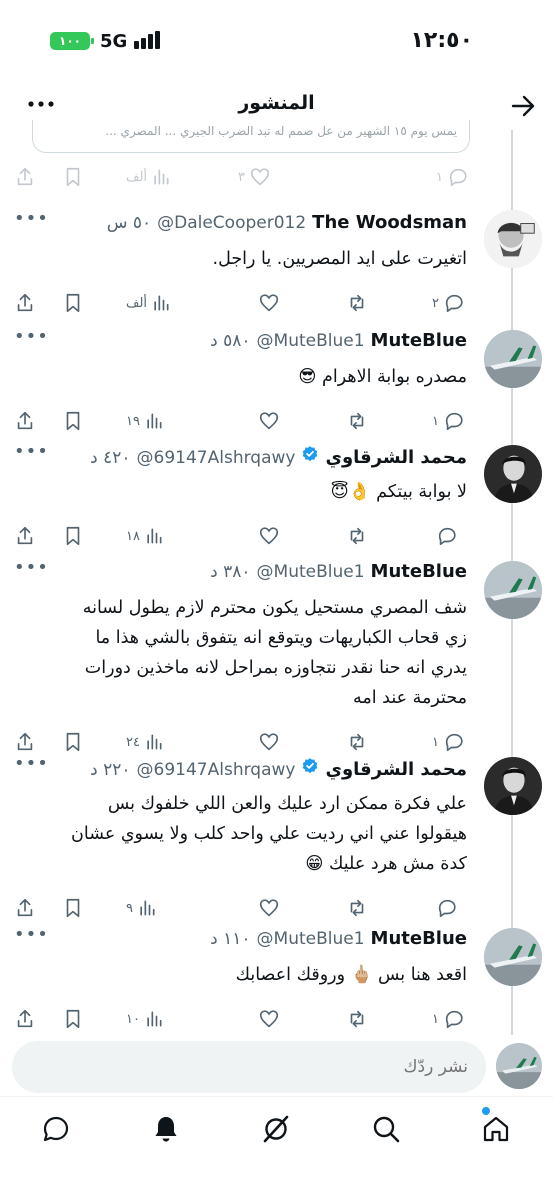 The width and height of the screenshot is (553, 1201). Describe the element at coordinates (398, 492) in the screenshot. I see `post-text-line: لا بوابة بيتكم 👌😇` at that location.